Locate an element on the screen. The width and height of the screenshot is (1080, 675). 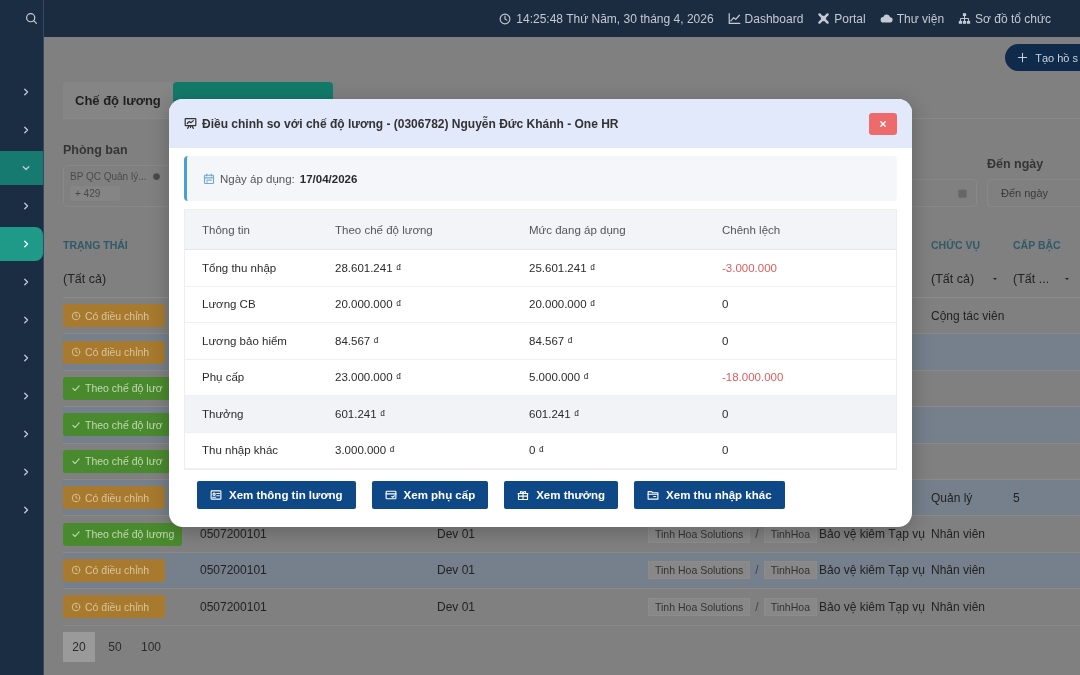
column-header: Theo chế độ lương is located at coordinates (384, 229).